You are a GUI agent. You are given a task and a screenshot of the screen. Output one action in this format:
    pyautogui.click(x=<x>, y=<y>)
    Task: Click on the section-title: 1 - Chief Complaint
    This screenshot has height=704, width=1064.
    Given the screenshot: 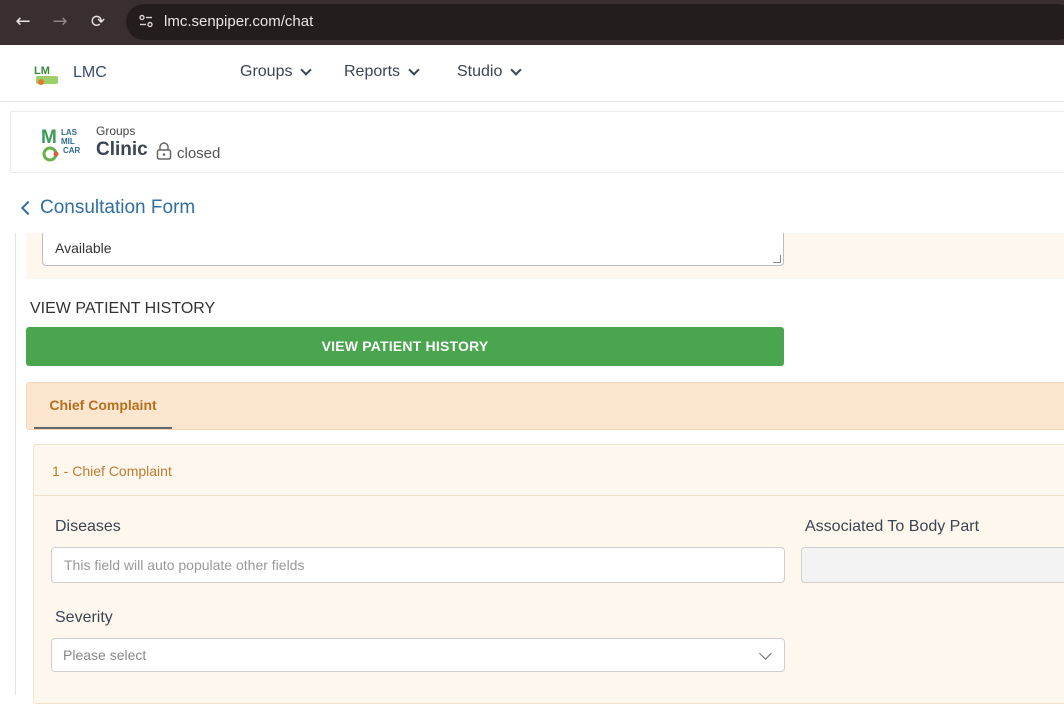 What is the action you would take?
    pyautogui.click(x=112, y=471)
    